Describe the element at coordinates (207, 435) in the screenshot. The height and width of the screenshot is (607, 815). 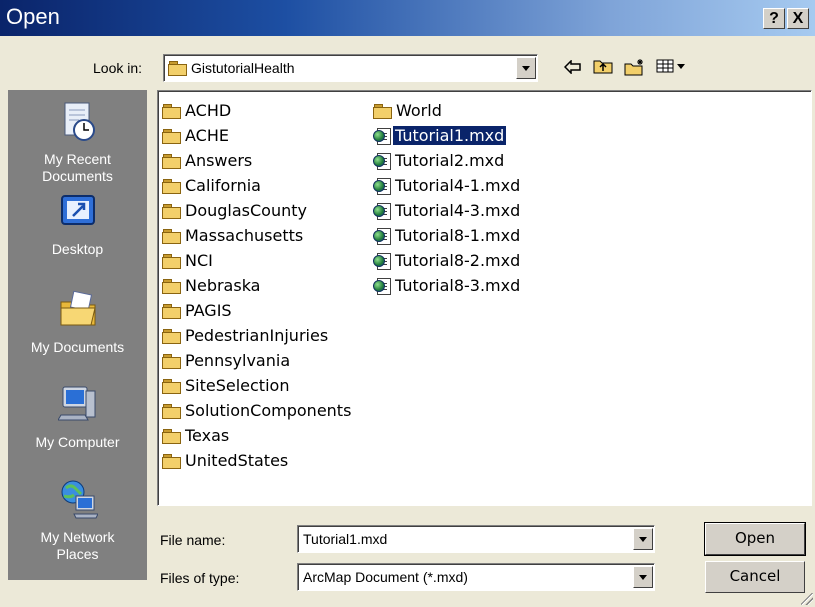
I see `list-item-label: Texas` at that location.